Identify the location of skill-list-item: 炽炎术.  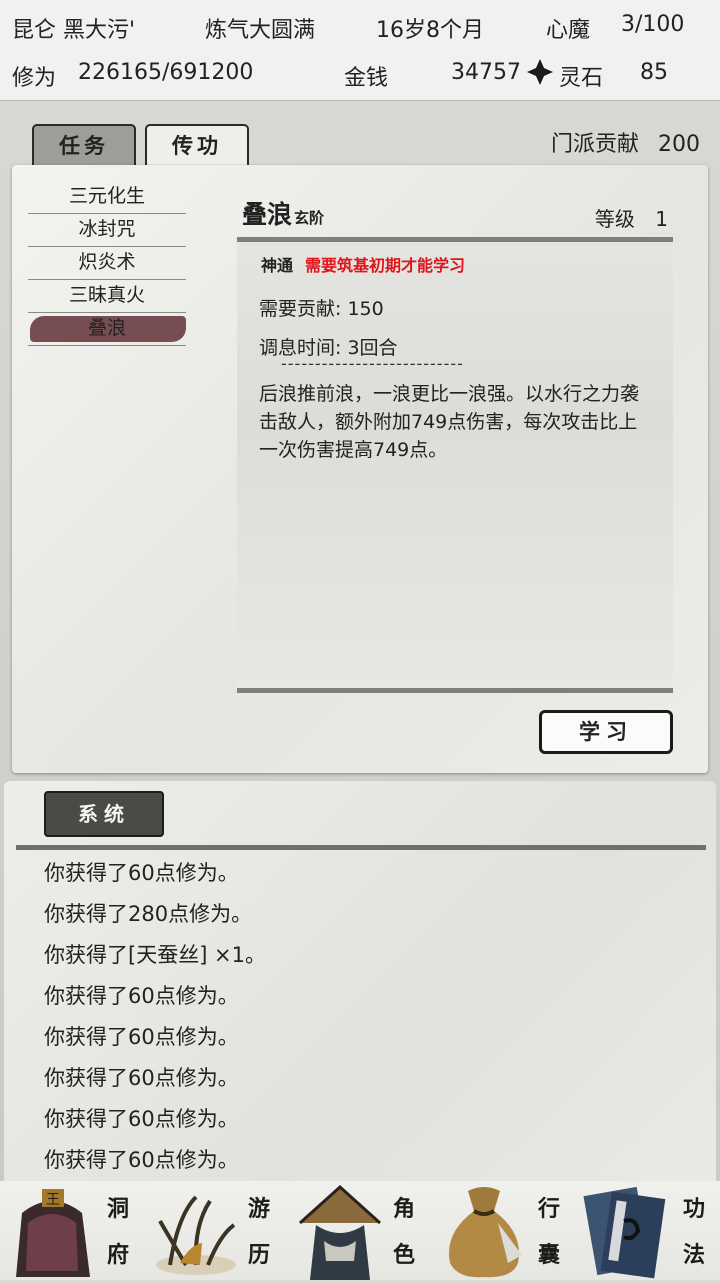
(107, 263).